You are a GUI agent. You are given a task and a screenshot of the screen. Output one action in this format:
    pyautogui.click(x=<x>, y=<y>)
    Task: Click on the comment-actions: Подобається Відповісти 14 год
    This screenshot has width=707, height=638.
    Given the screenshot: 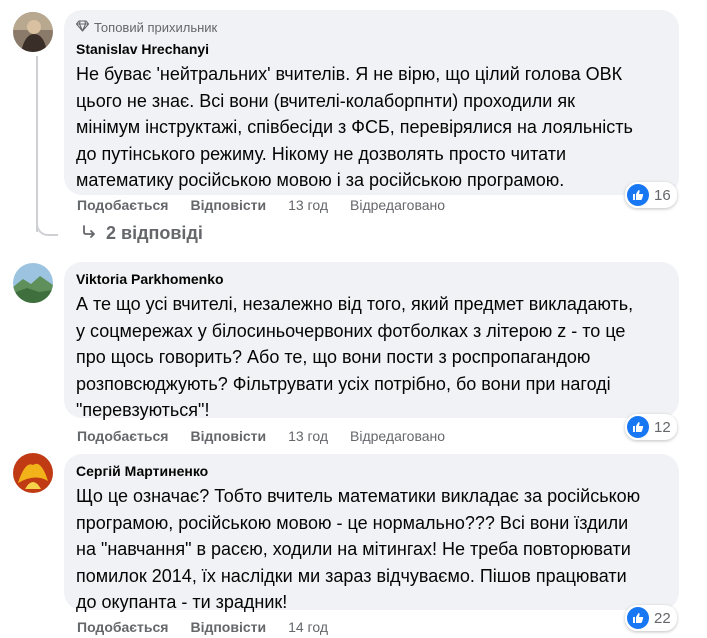 What is the action you would take?
    pyautogui.click(x=202, y=627)
    